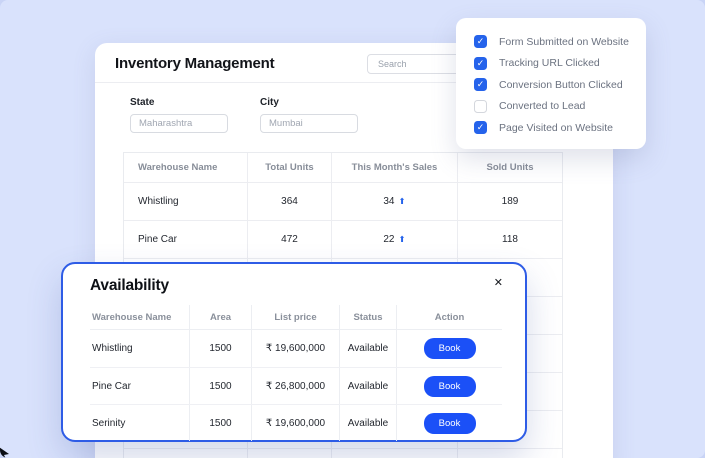 Image resolution: width=705 pixels, height=458 pixels. I want to click on modal-title: Availability, so click(129, 285).